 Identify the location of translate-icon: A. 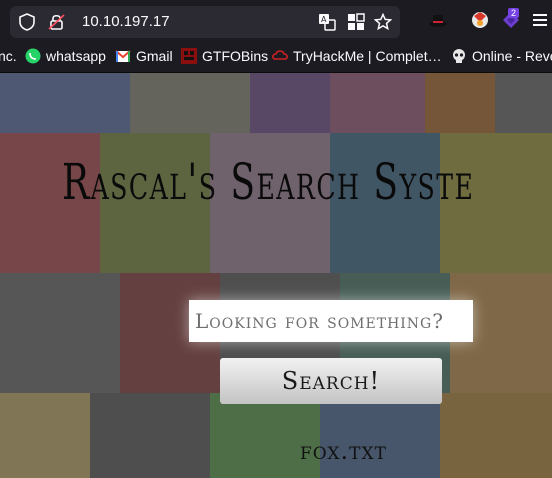
(327, 22).